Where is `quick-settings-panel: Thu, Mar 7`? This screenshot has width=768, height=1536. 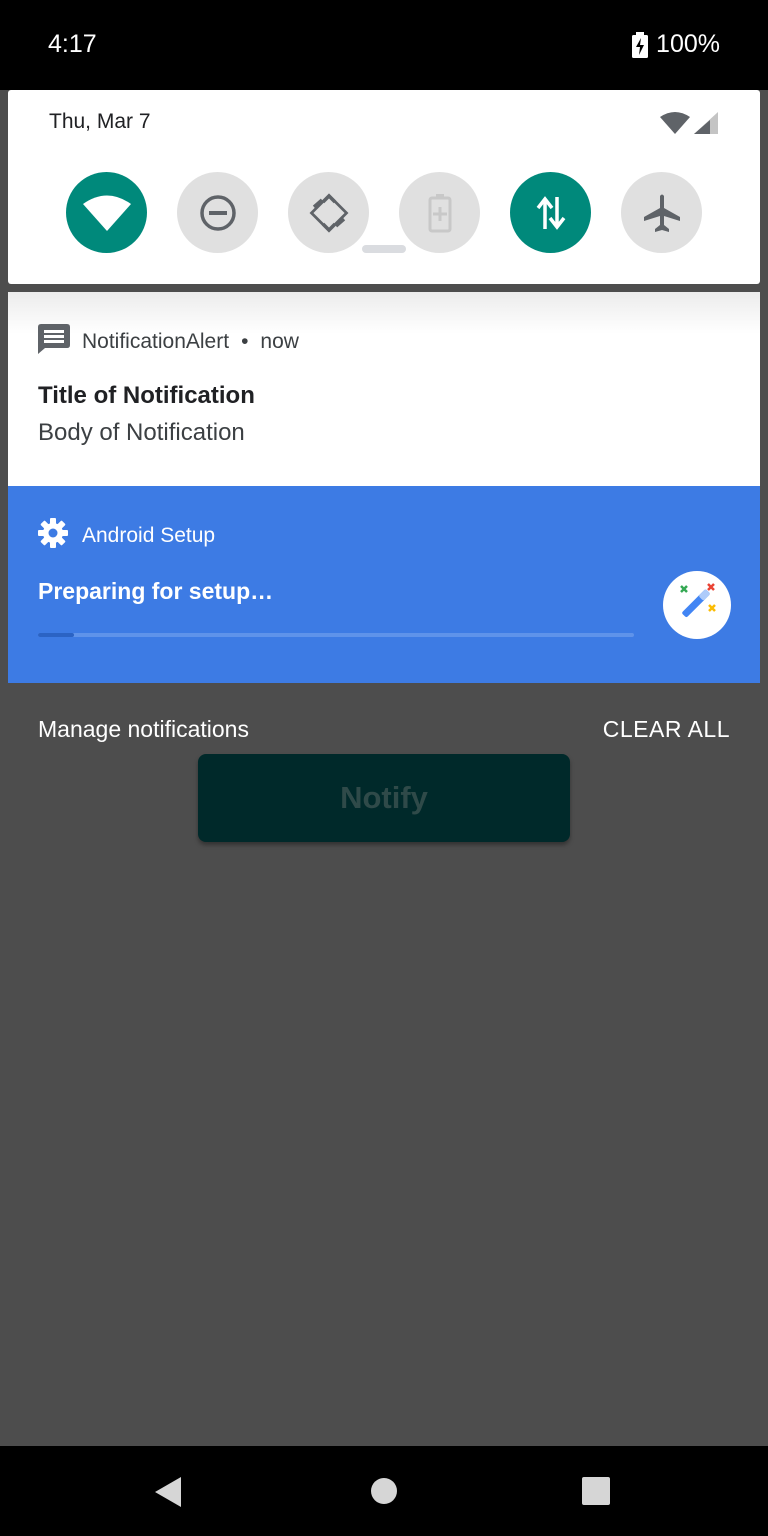 quick-settings-panel: Thu, Mar 7 is located at coordinates (384, 187).